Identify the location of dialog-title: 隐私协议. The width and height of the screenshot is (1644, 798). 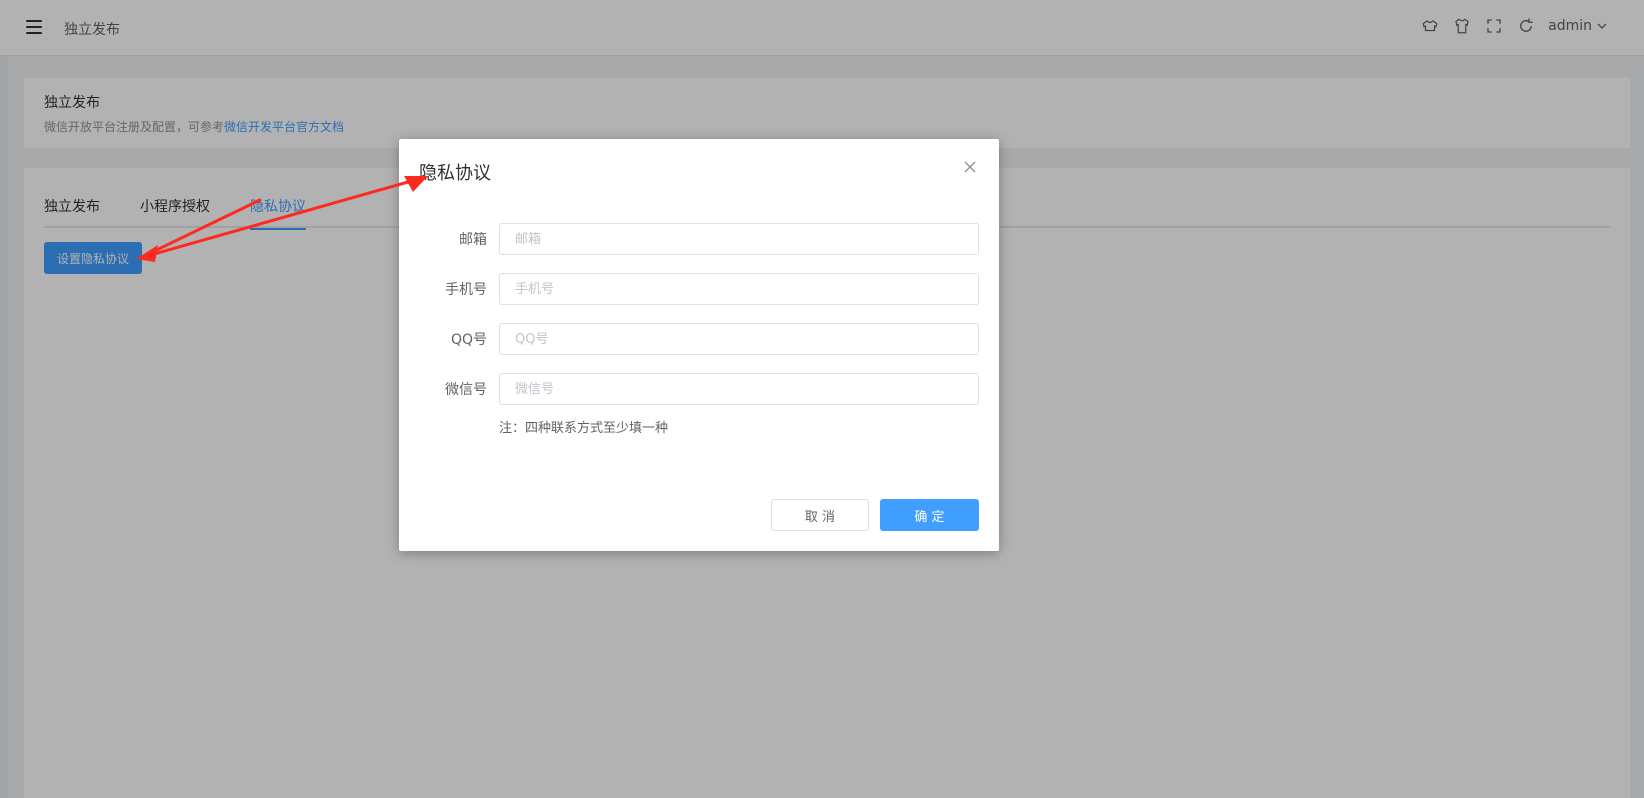
(455, 173).